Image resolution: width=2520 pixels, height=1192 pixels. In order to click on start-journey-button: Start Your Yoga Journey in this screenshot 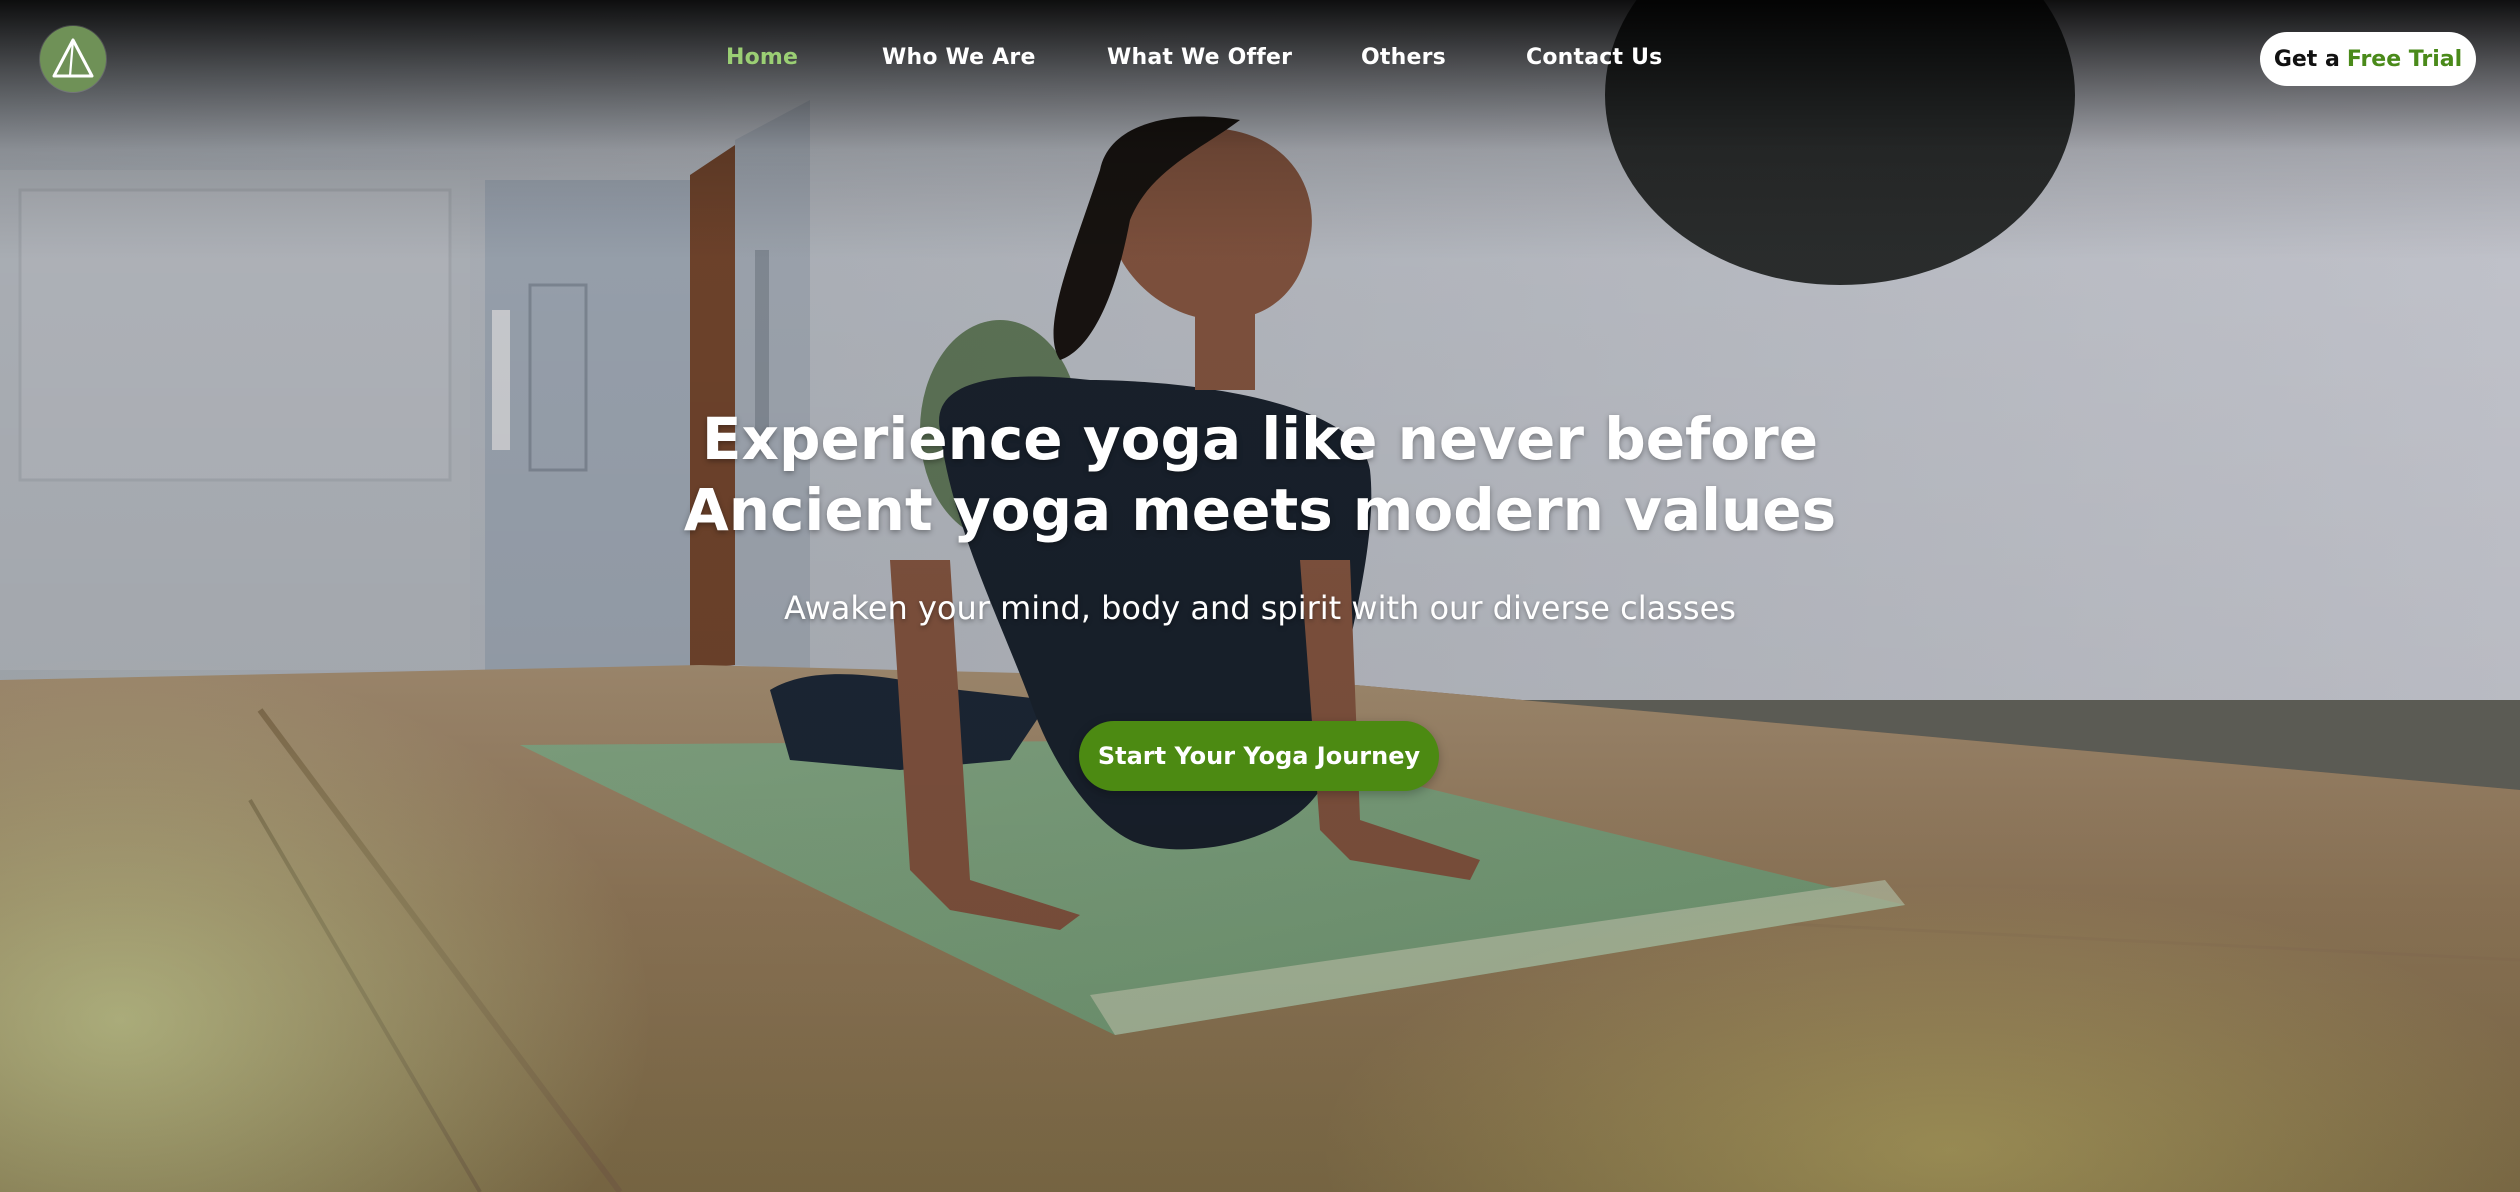, I will do `click(1259, 756)`.